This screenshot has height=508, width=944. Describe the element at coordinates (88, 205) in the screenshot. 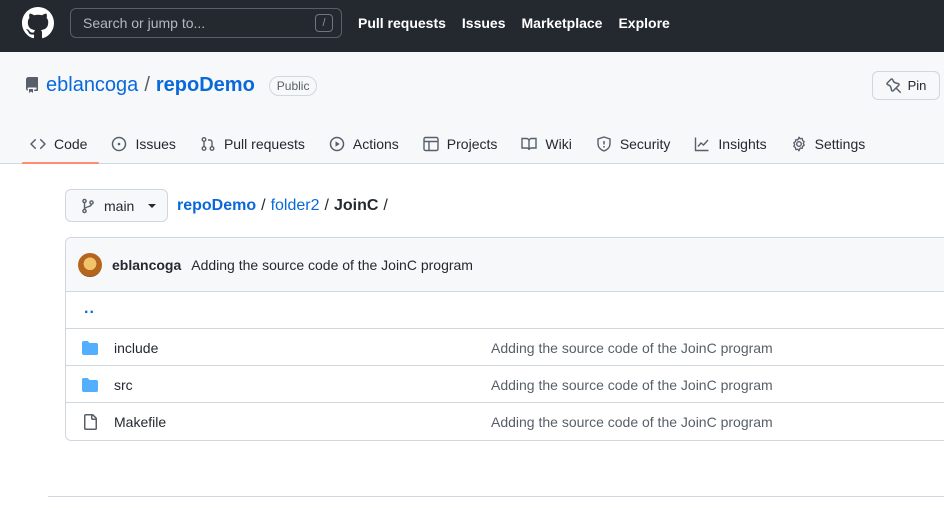

I see `git-branch-icon` at that location.